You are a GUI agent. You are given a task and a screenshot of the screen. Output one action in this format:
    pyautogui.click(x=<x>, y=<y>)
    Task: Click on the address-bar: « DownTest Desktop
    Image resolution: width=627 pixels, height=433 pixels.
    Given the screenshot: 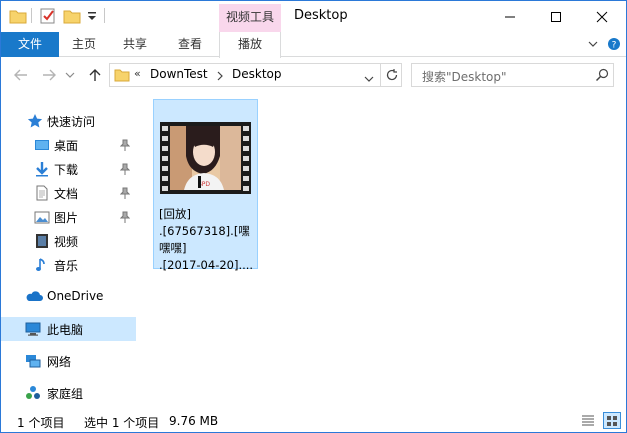 What is the action you would take?
    pyautogui.click(x=255, y=75)
    